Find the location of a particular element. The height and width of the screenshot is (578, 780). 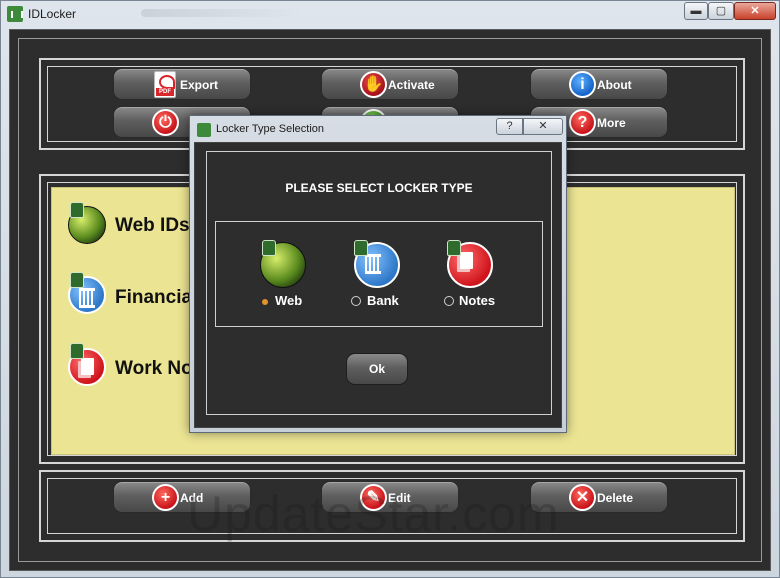

dialog-help-button: ? is located at coordinates (509, 126).